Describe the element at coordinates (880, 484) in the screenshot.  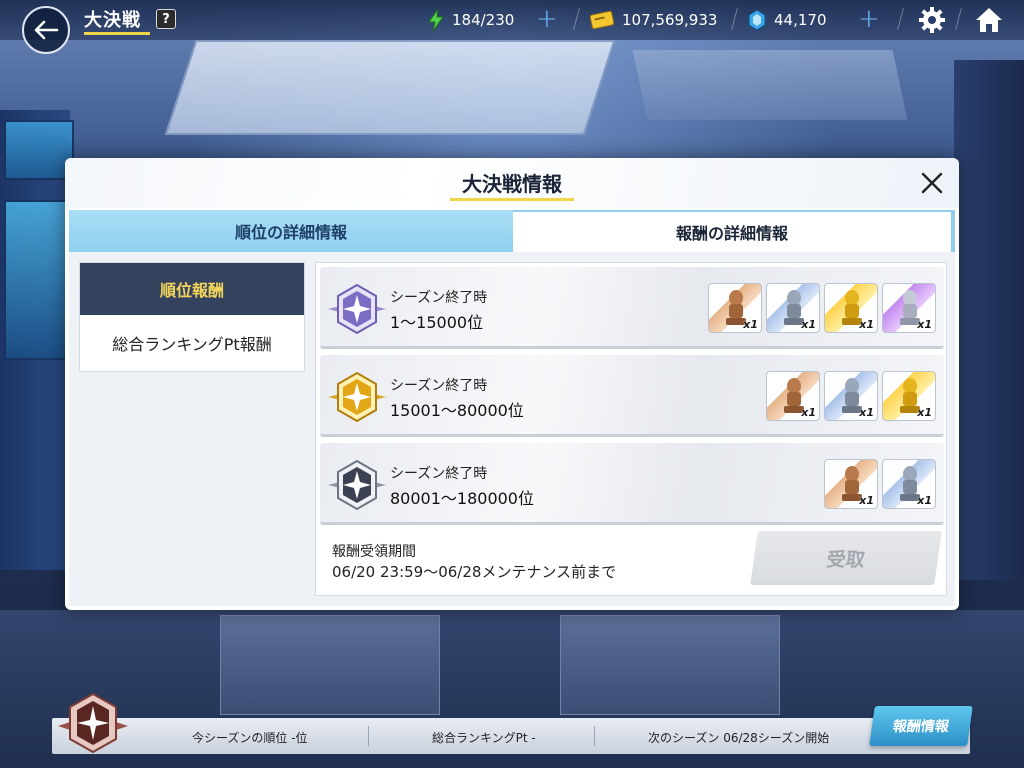
I see `reward-items: x1 x1` at that location.